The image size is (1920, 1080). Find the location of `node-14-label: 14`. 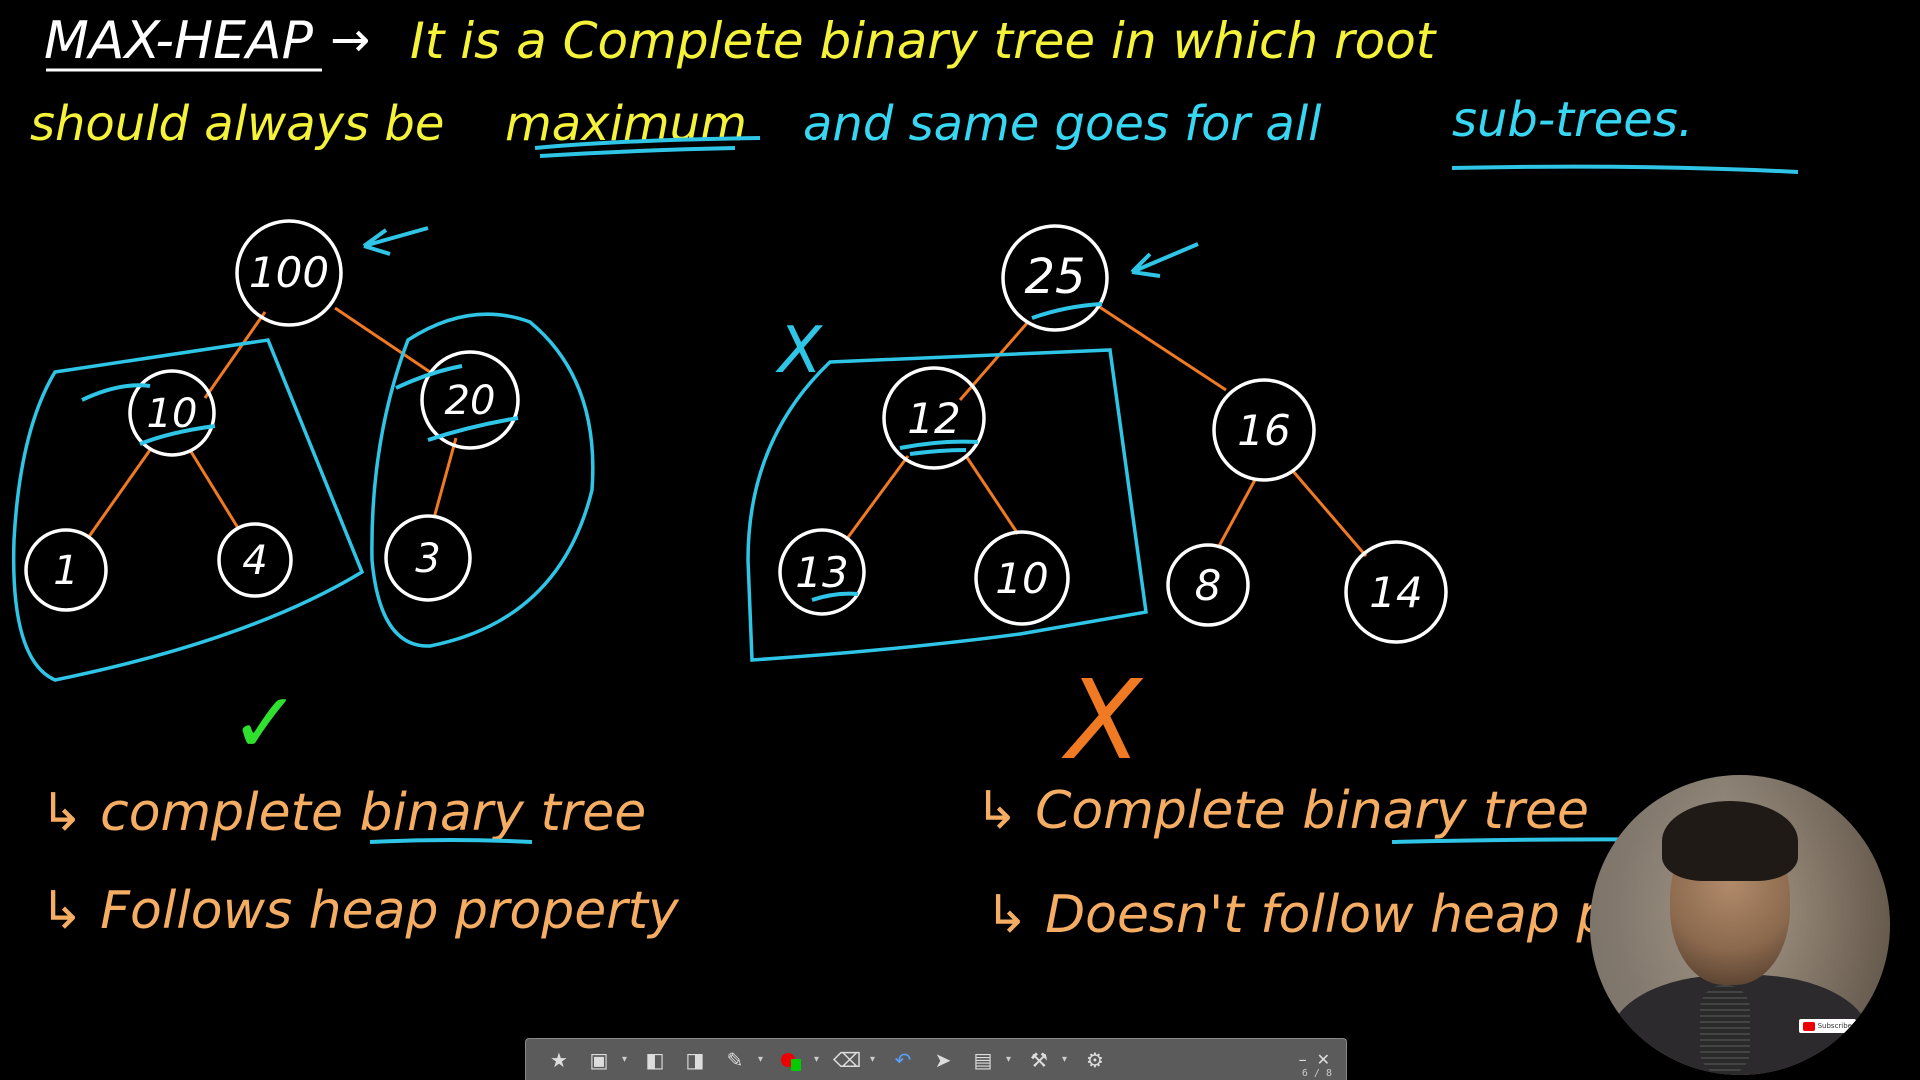

node-14-label: 14 is located at coordinates (1395, 592).